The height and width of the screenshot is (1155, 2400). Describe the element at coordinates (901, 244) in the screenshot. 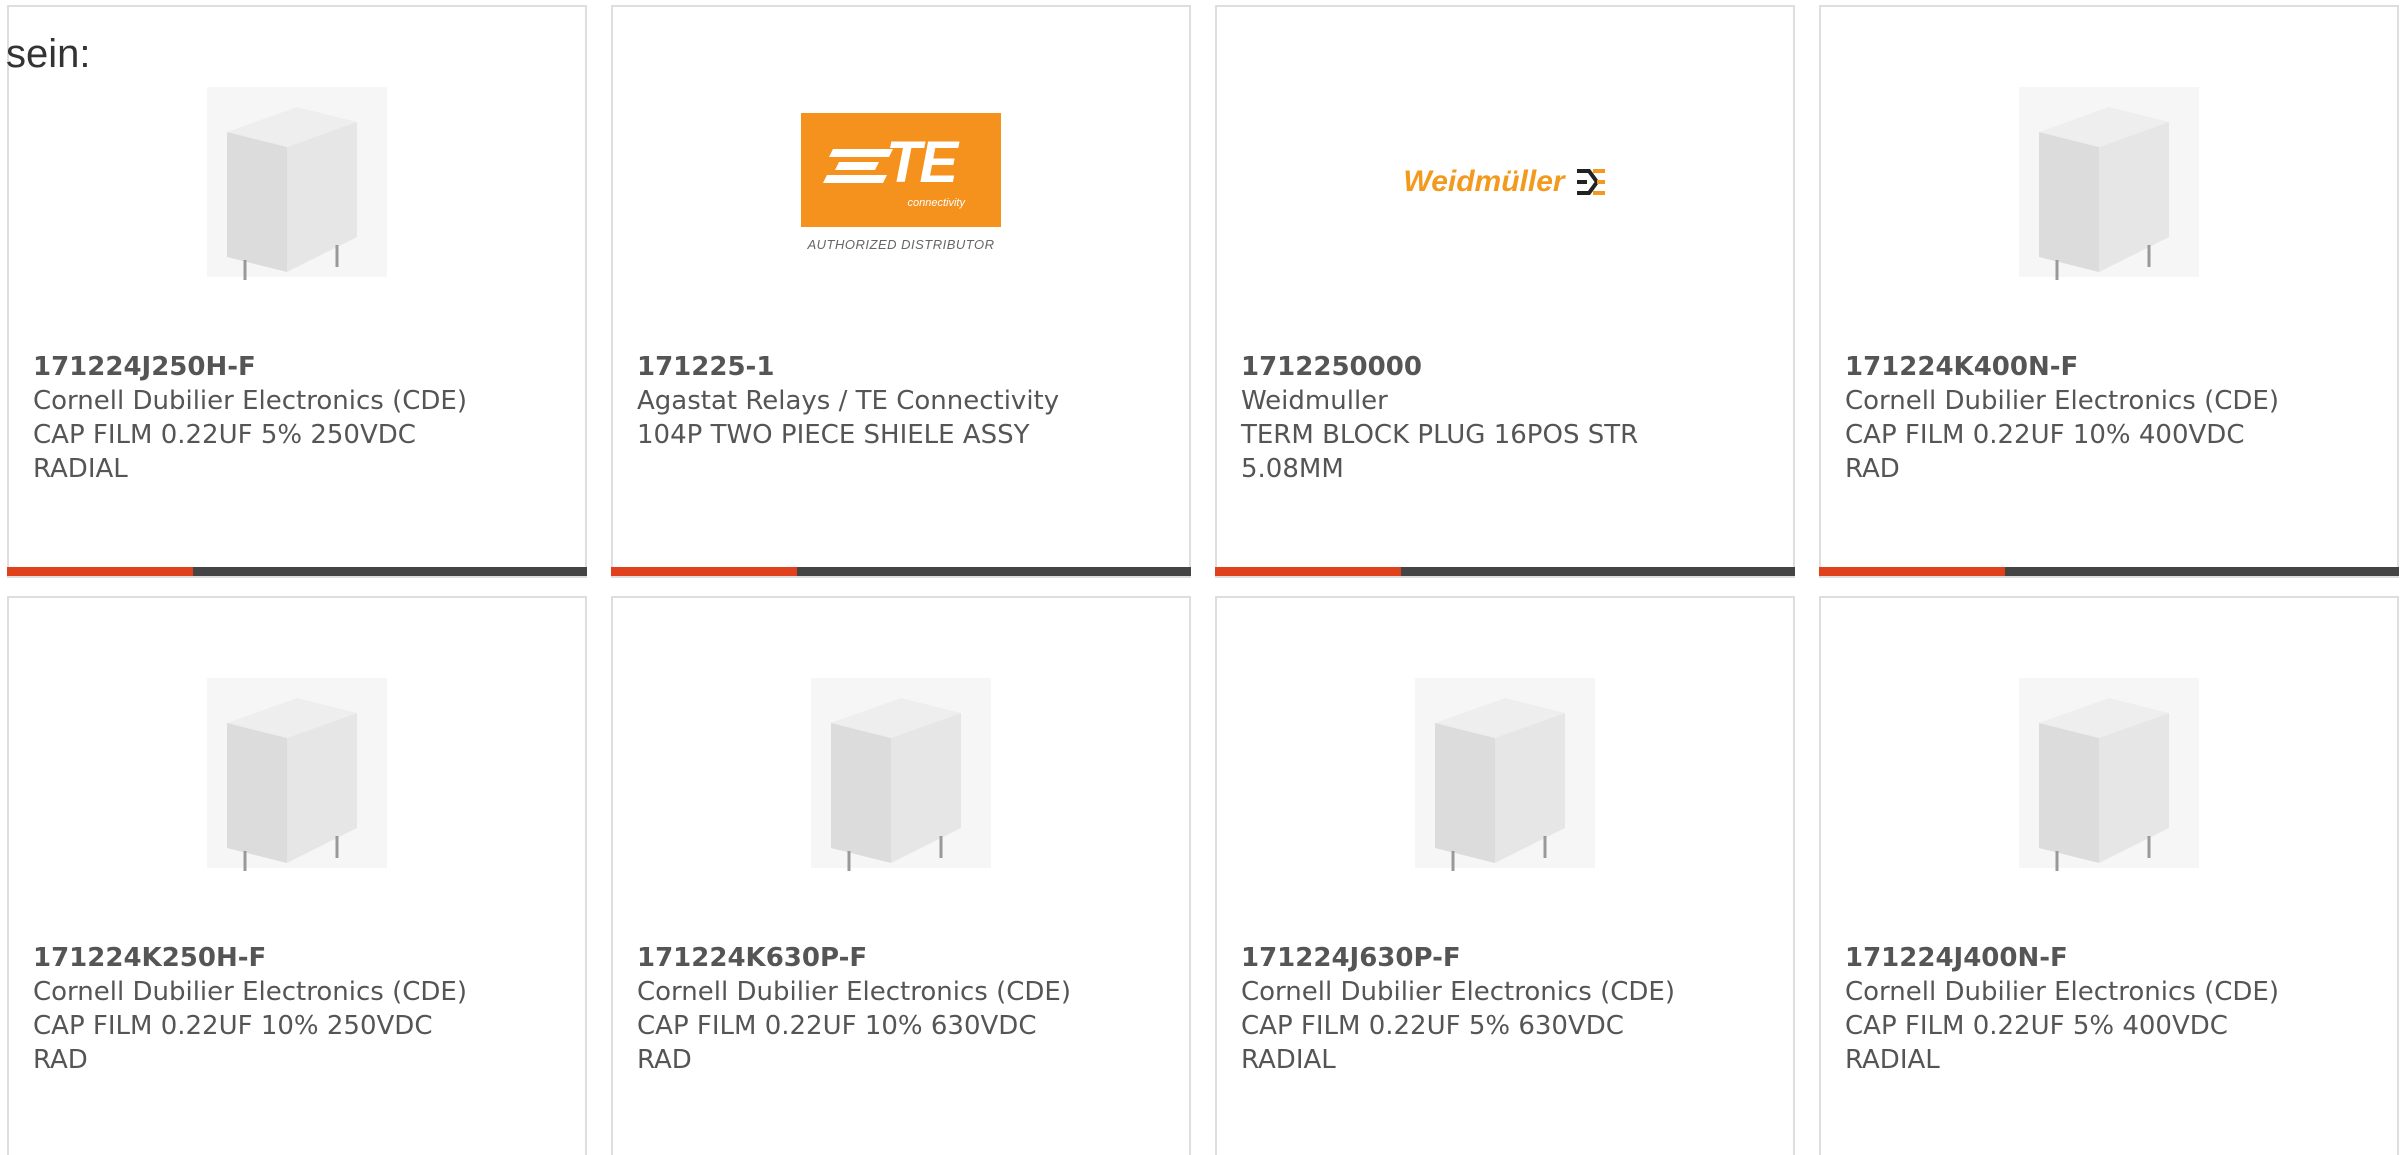

I see `te-logo-caption: AUTHORIZED DISTRIBUTOR` at that location.